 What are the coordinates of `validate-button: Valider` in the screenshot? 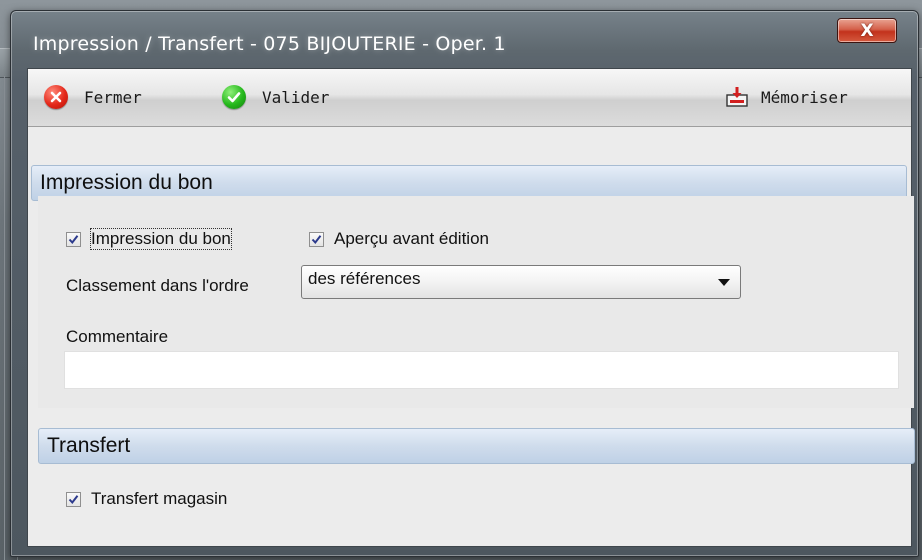 It's located at (275, 97).